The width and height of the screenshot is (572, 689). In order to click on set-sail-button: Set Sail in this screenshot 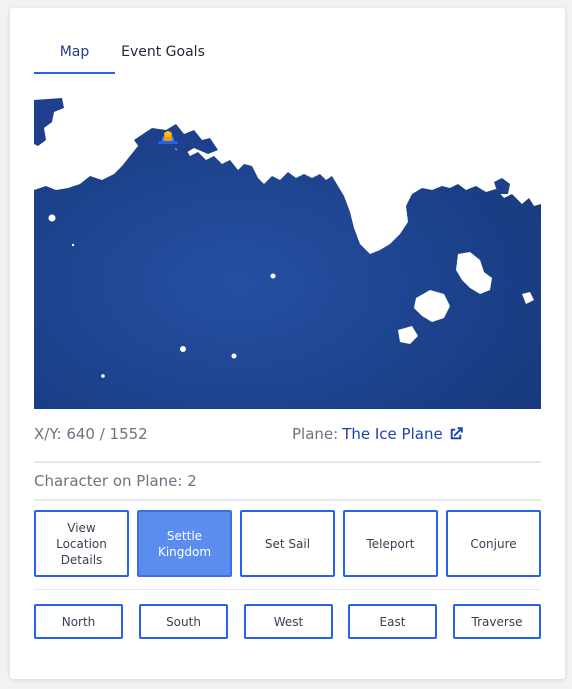, I will do `click(287, 543)`.